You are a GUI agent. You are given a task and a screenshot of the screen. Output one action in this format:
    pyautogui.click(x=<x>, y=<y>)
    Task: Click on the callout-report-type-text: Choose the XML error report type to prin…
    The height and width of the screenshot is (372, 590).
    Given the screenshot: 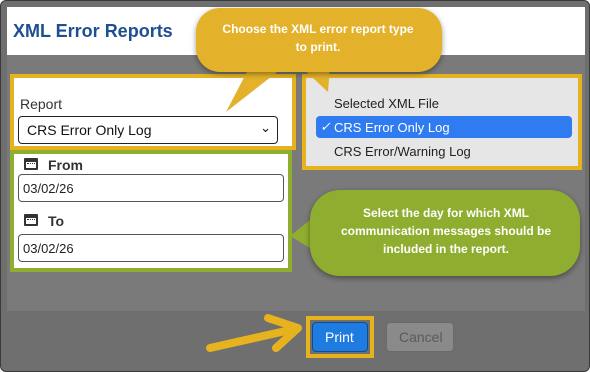 What is the action you would take?
    pyautogui.click(x=318, y=38)
    